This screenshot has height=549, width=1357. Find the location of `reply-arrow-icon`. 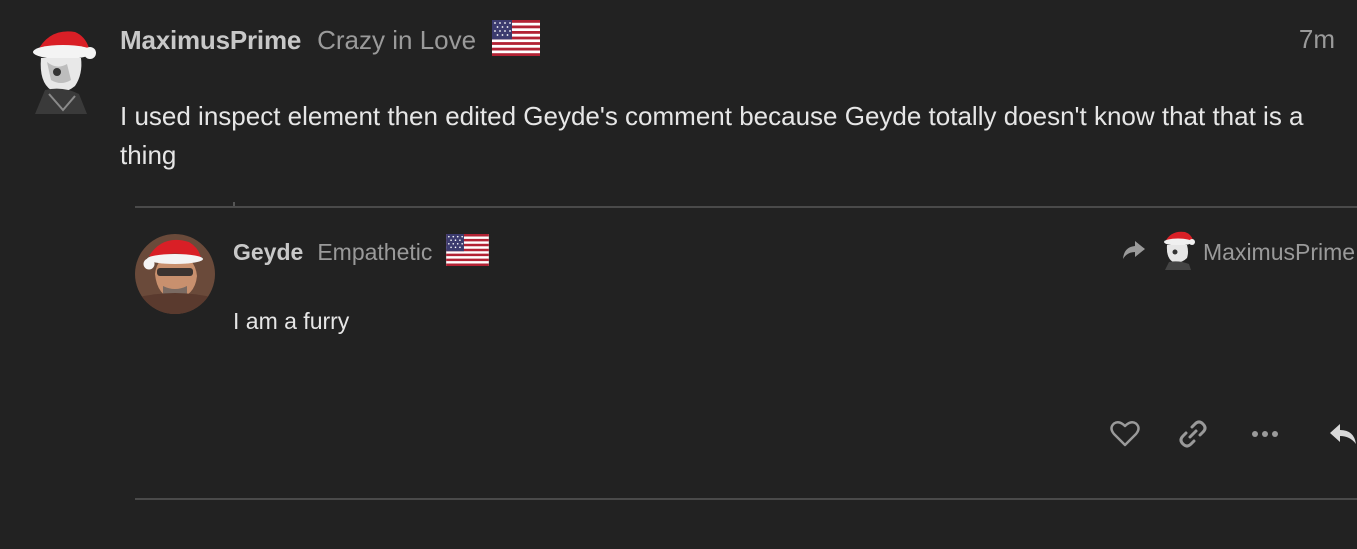

reply-arrow-icon is located at coordinates (1342, 434).